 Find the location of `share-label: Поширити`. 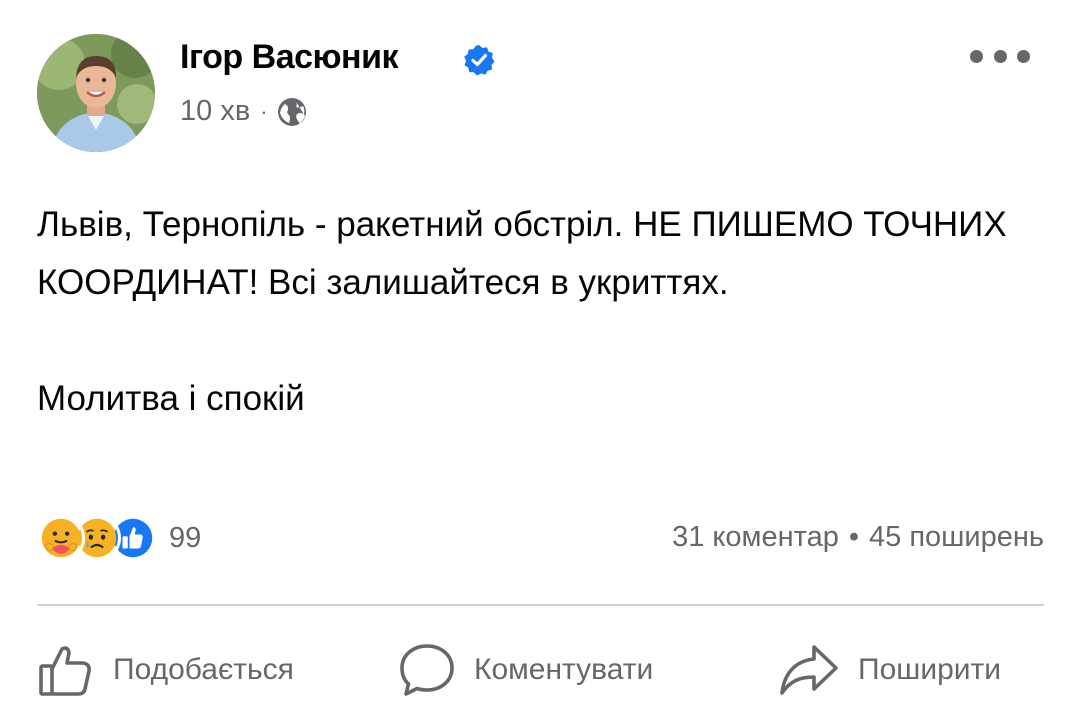

share-label: Поширити is located at coordinates (930, 669).